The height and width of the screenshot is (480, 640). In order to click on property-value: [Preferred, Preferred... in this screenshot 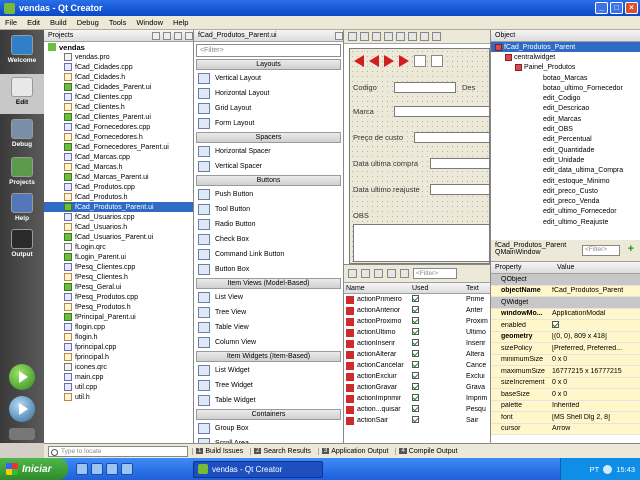, I will do `click(594, 348)`.